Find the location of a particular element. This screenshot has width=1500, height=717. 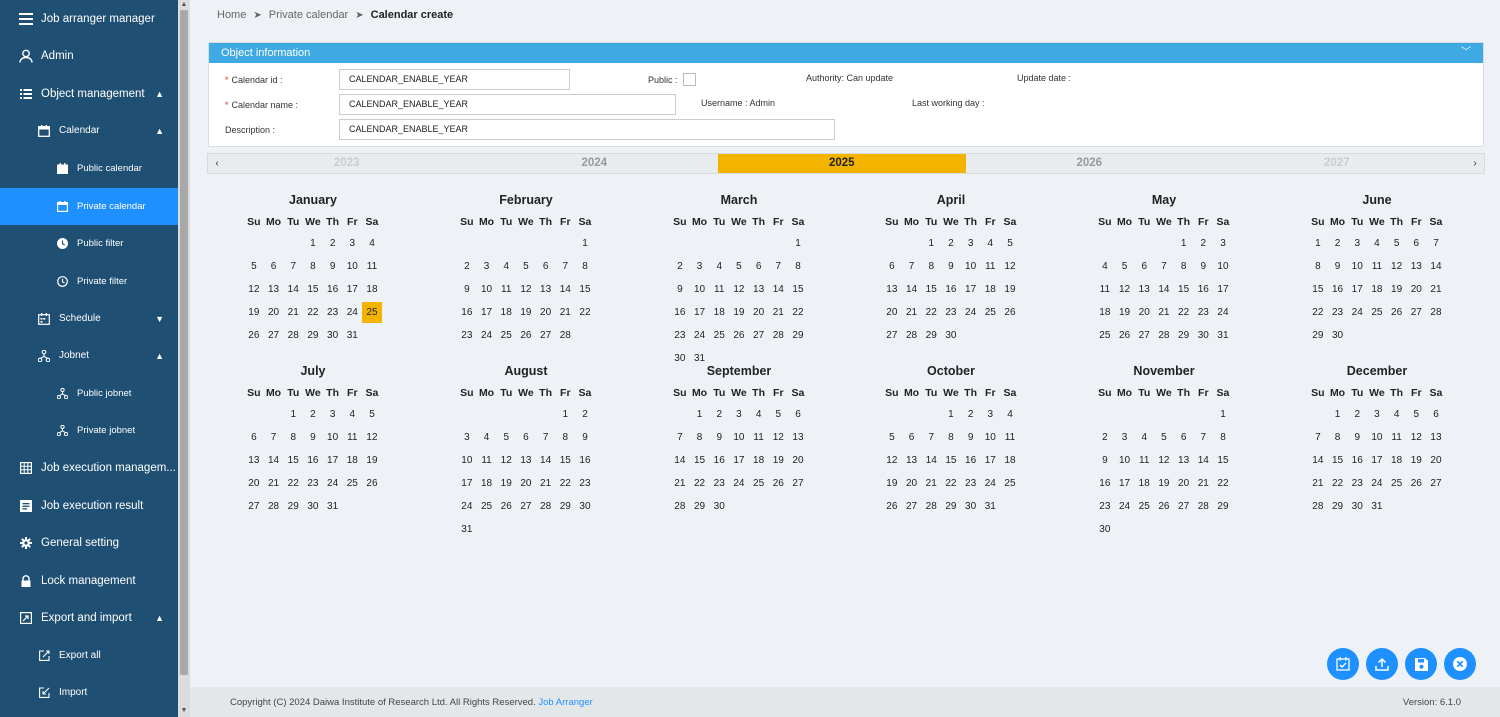

day-cell: 28 is located at coordinates (274, 506).